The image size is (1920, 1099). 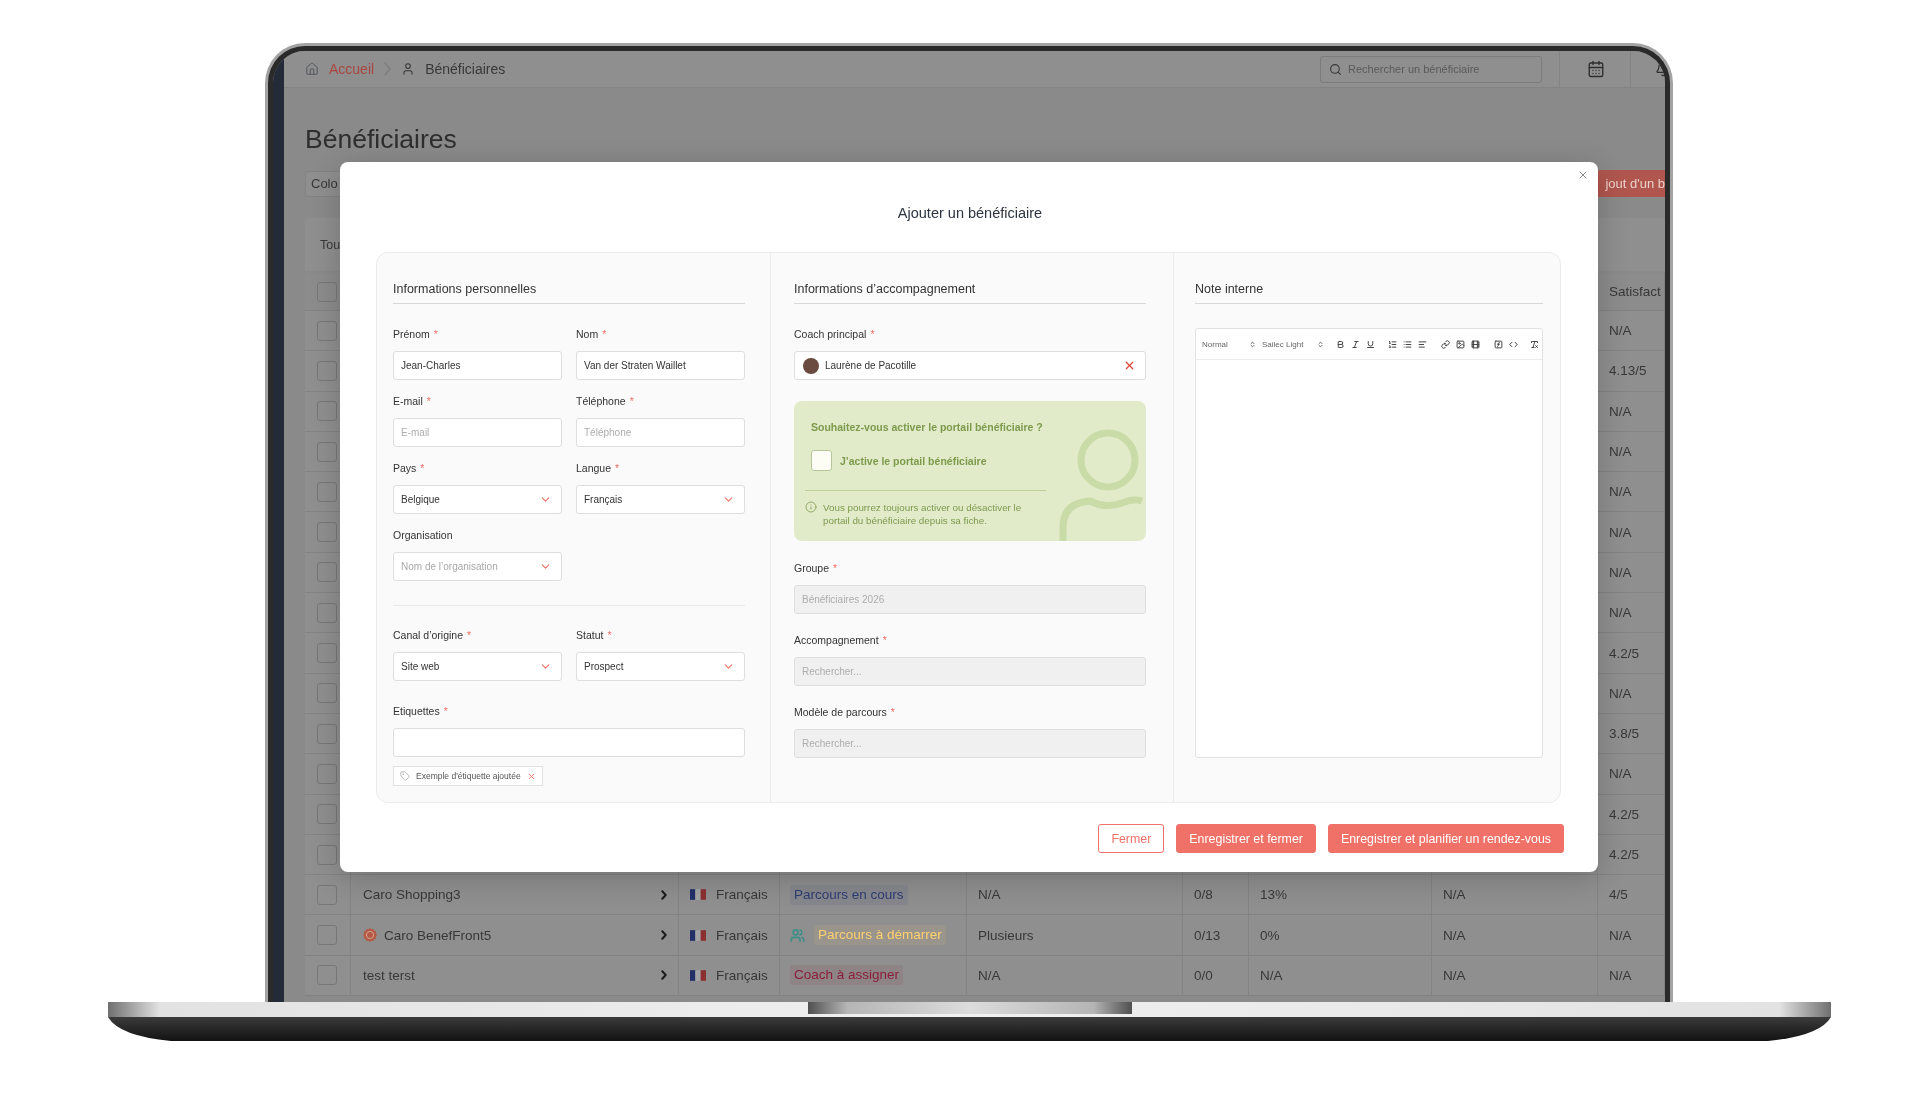 I want to click on status-badge: Parcours à démarrer, so click(x=880, y=935).